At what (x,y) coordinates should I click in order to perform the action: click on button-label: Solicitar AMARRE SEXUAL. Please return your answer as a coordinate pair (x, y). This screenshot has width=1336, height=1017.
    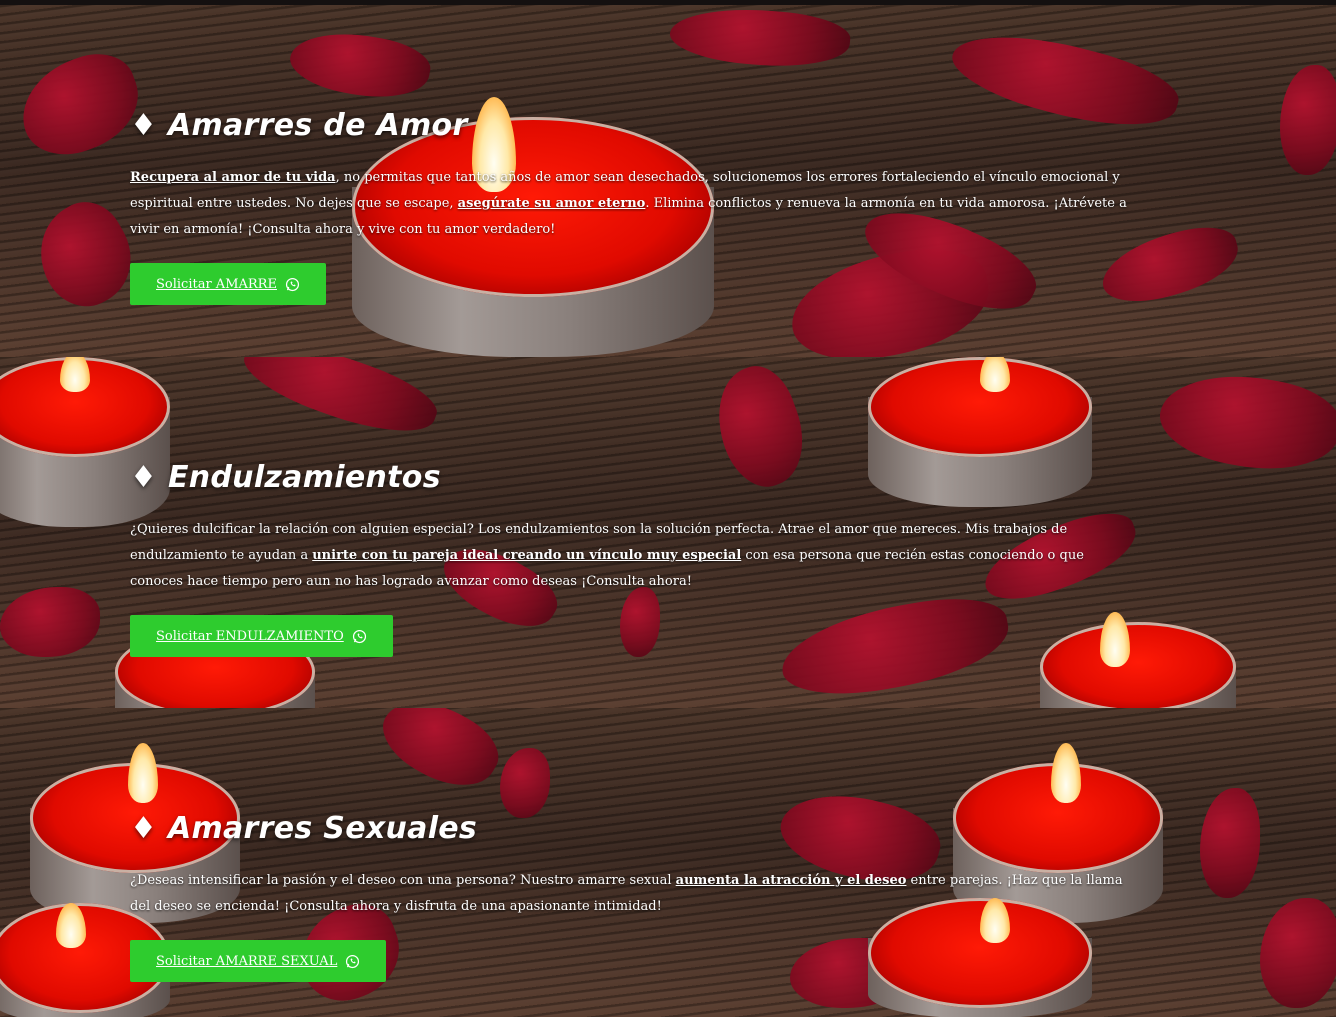
    Looking at the image, I should click on (247, 961).